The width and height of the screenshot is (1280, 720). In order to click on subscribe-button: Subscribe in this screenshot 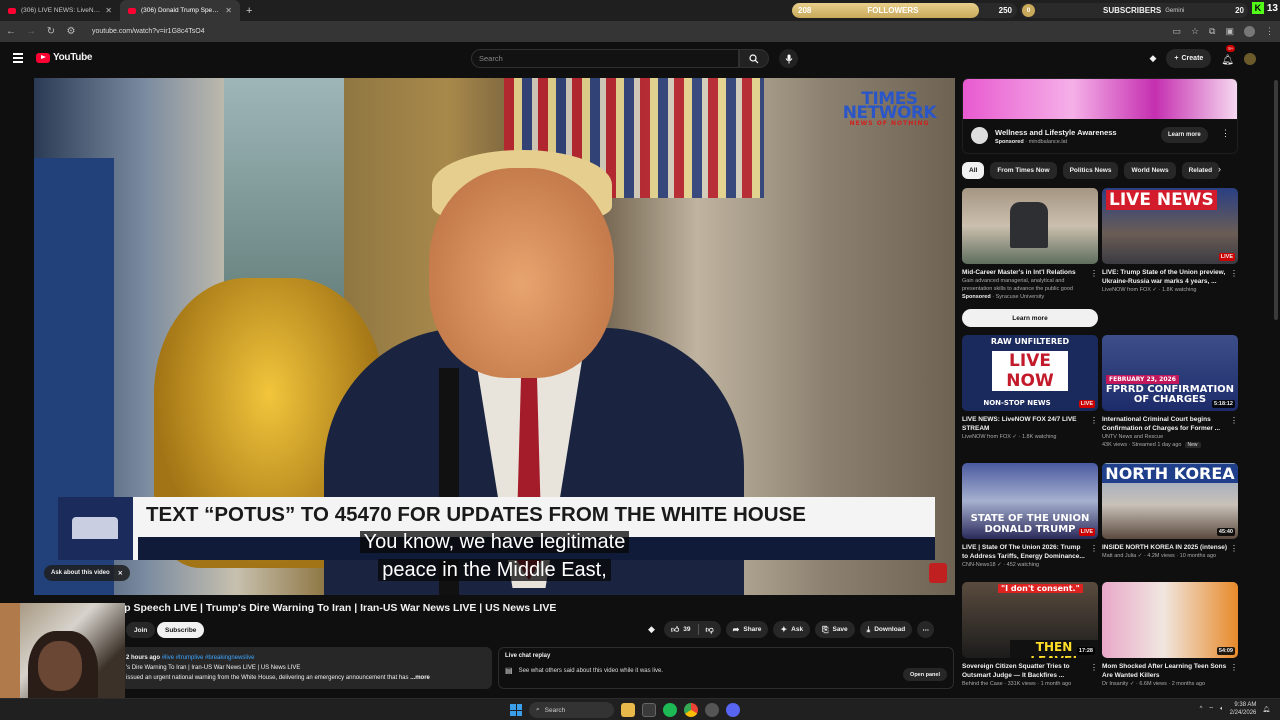, I will do `click(181, 630)`.